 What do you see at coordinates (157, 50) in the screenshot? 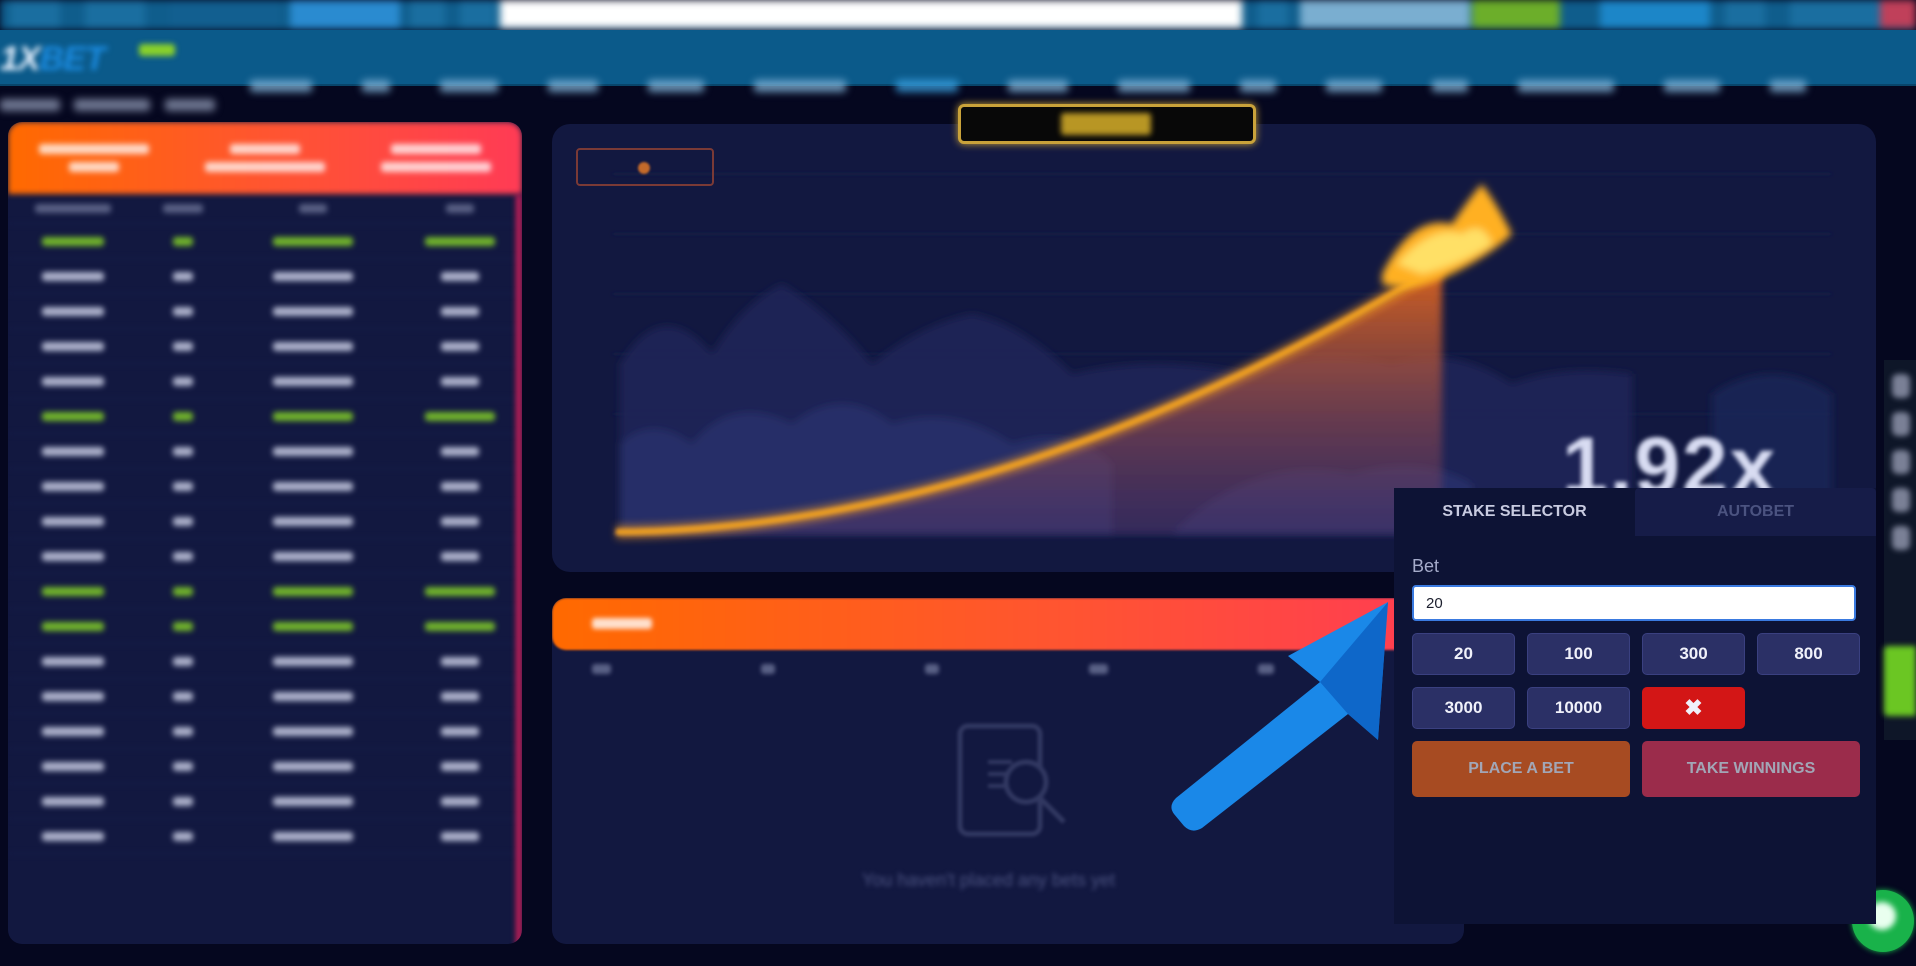
I see `new-badge` at bounding box center [157, 50].